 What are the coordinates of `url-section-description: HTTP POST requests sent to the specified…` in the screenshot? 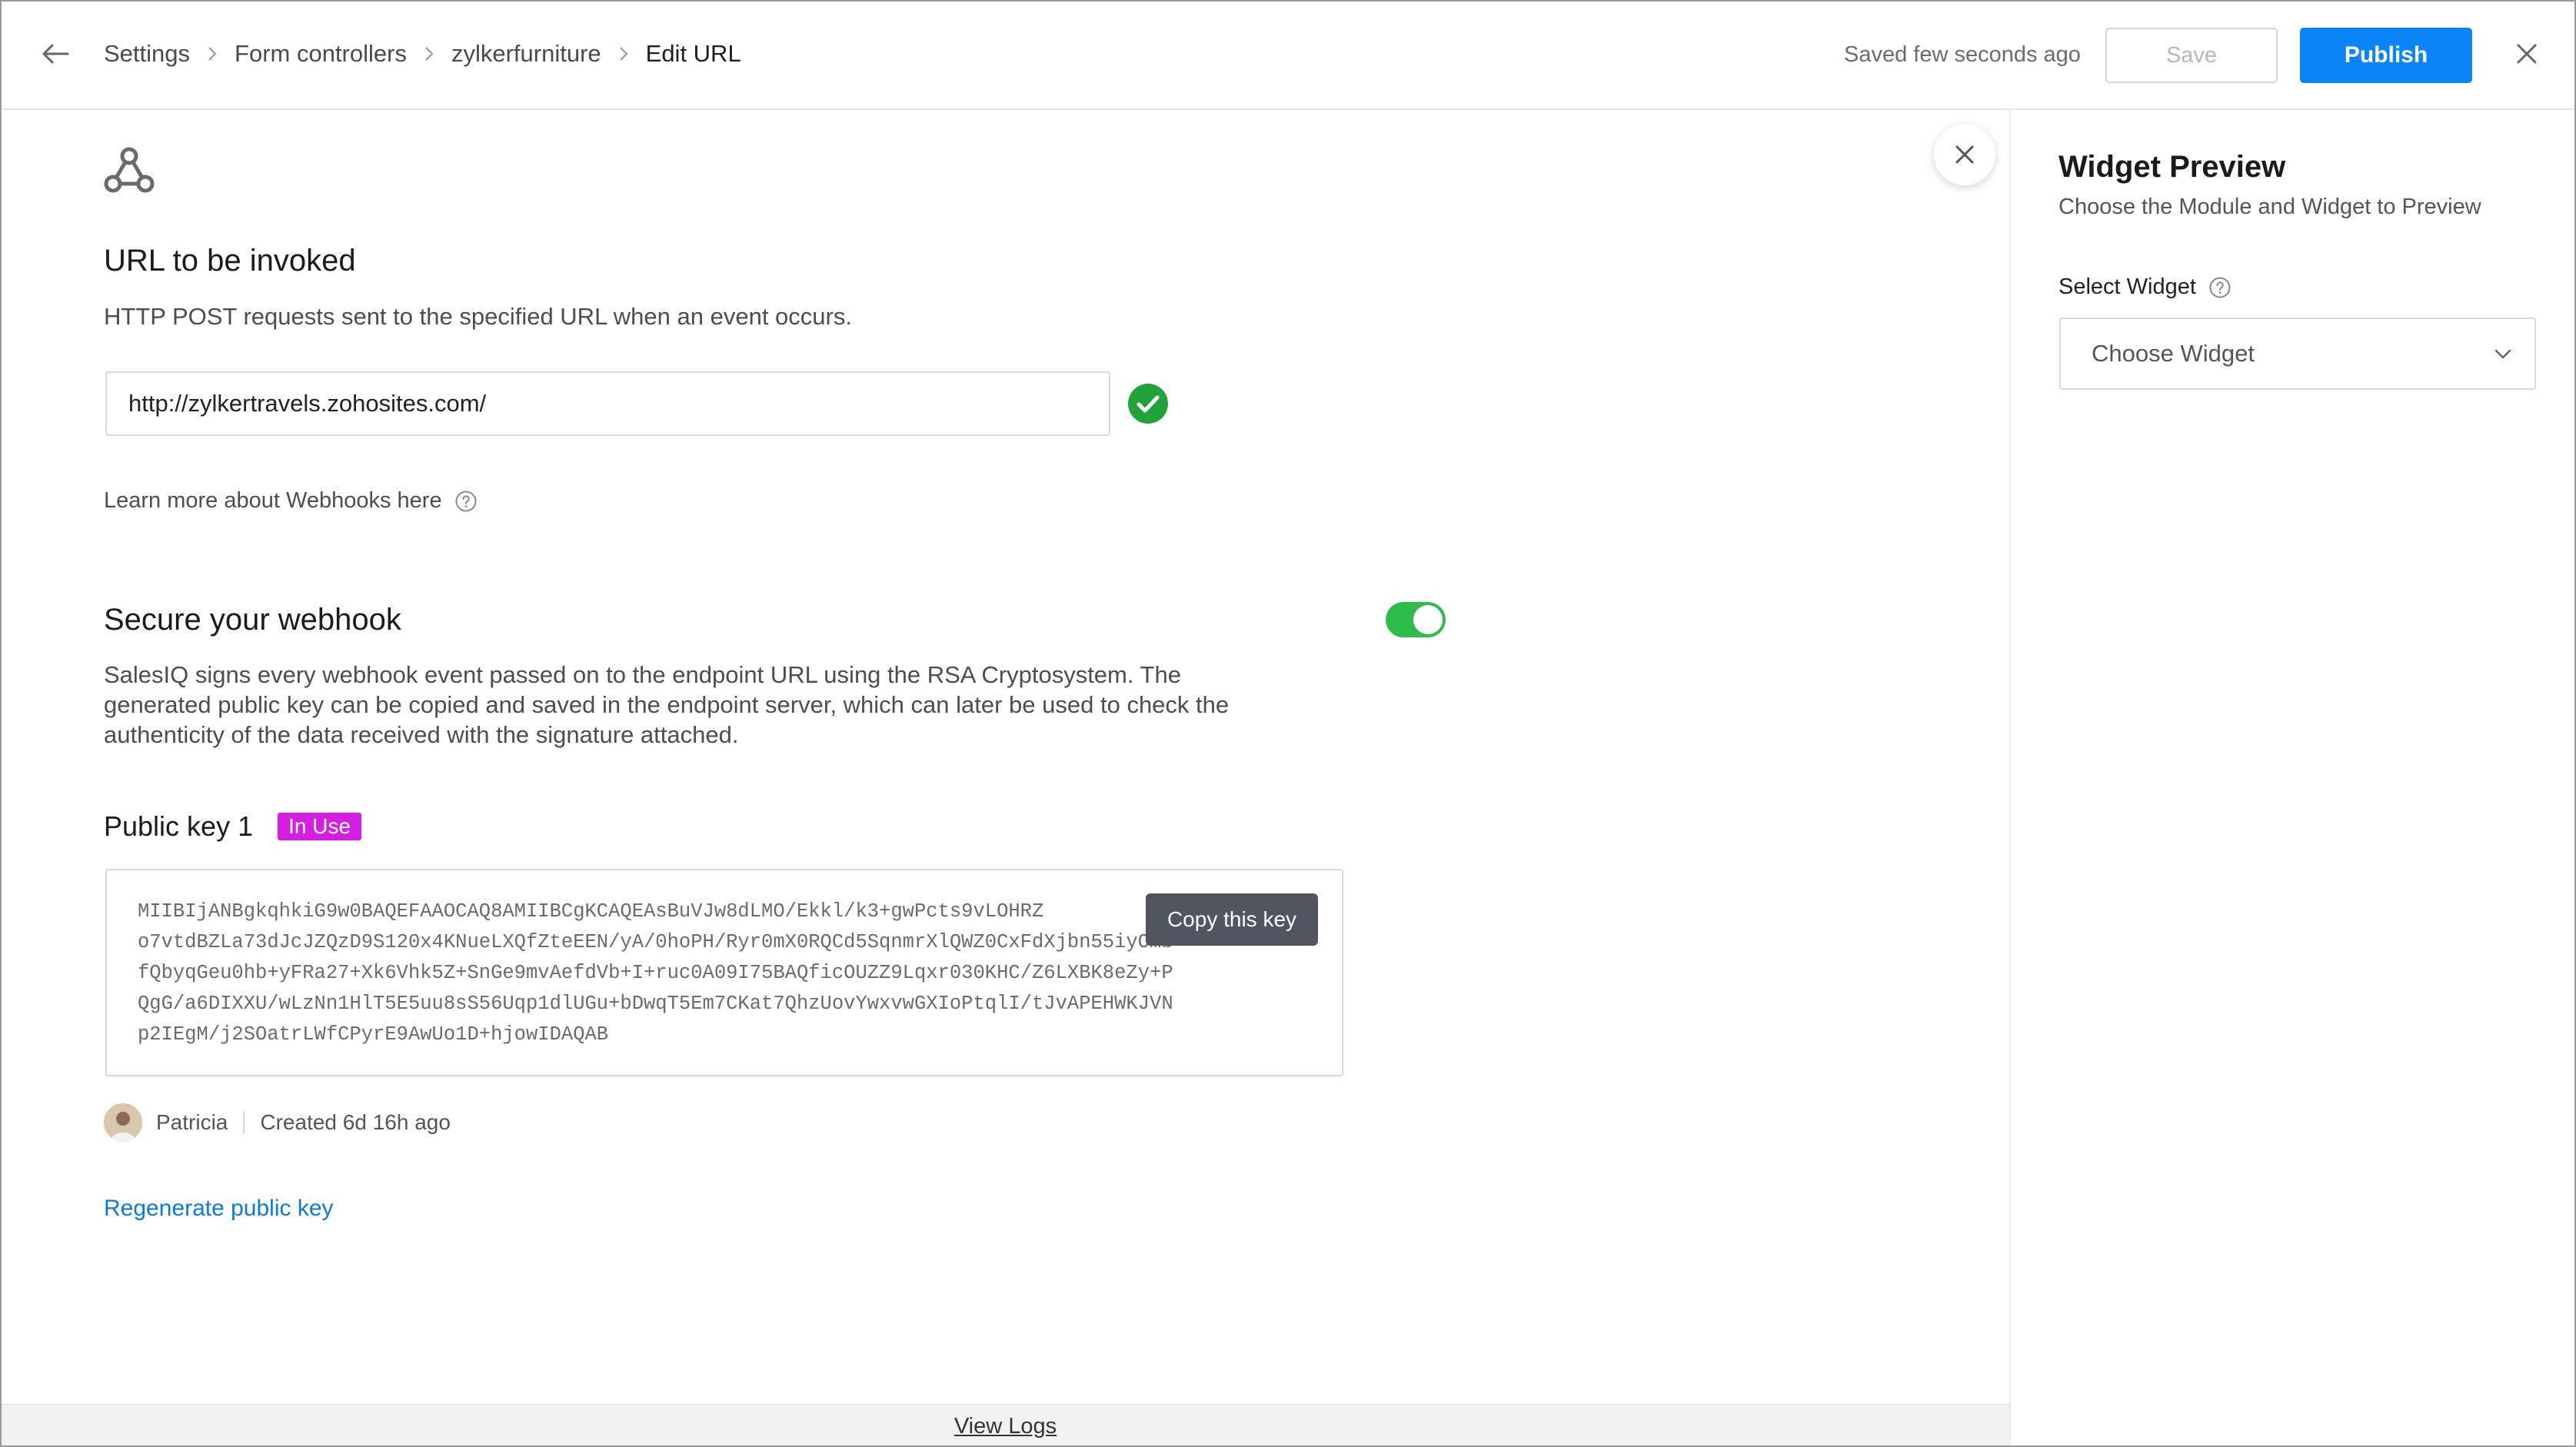 It's located at (478, 316).